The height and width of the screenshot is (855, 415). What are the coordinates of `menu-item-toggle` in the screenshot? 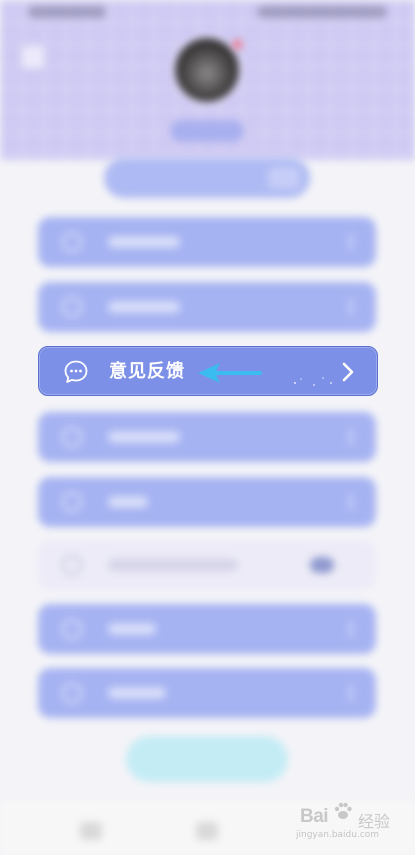 It's located at (207, 565).